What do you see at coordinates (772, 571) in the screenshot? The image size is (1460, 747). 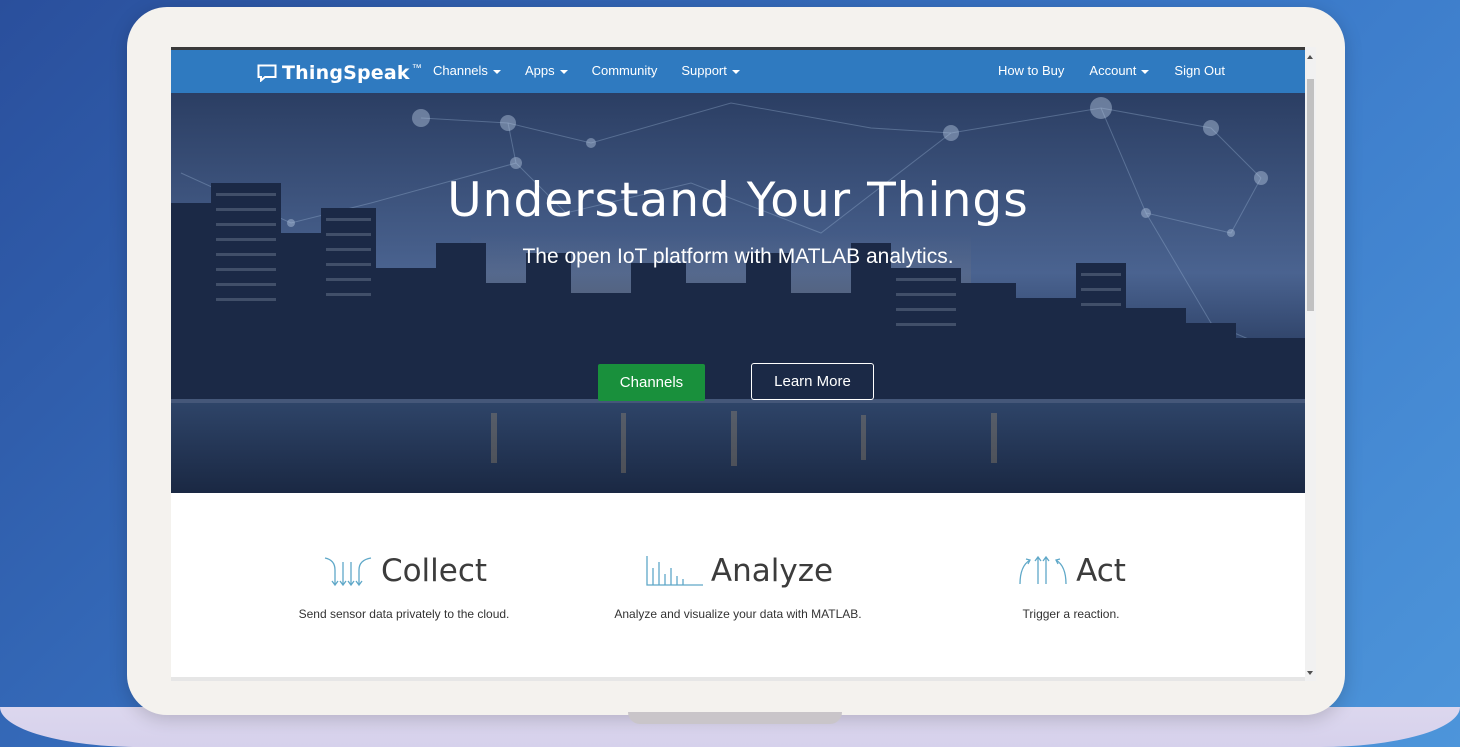 I see `feature-analyze-title: Analyze` at bounding box center [772, 571].